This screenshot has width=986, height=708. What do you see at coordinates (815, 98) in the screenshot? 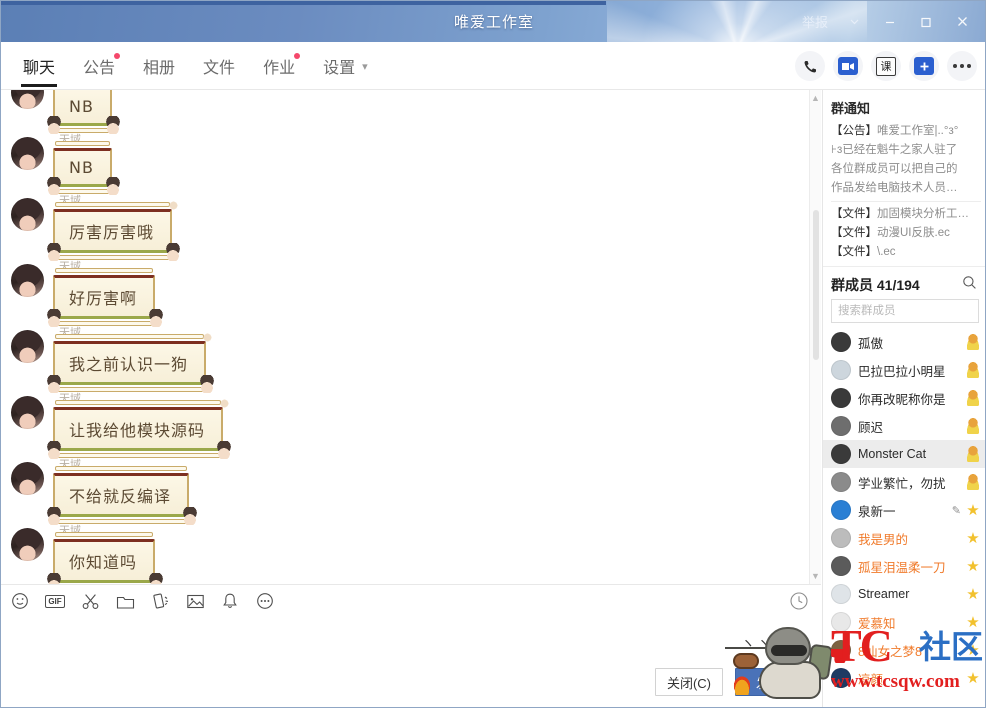
I see `scroll-up-icon: ▲` at bounding box center [815, 98].